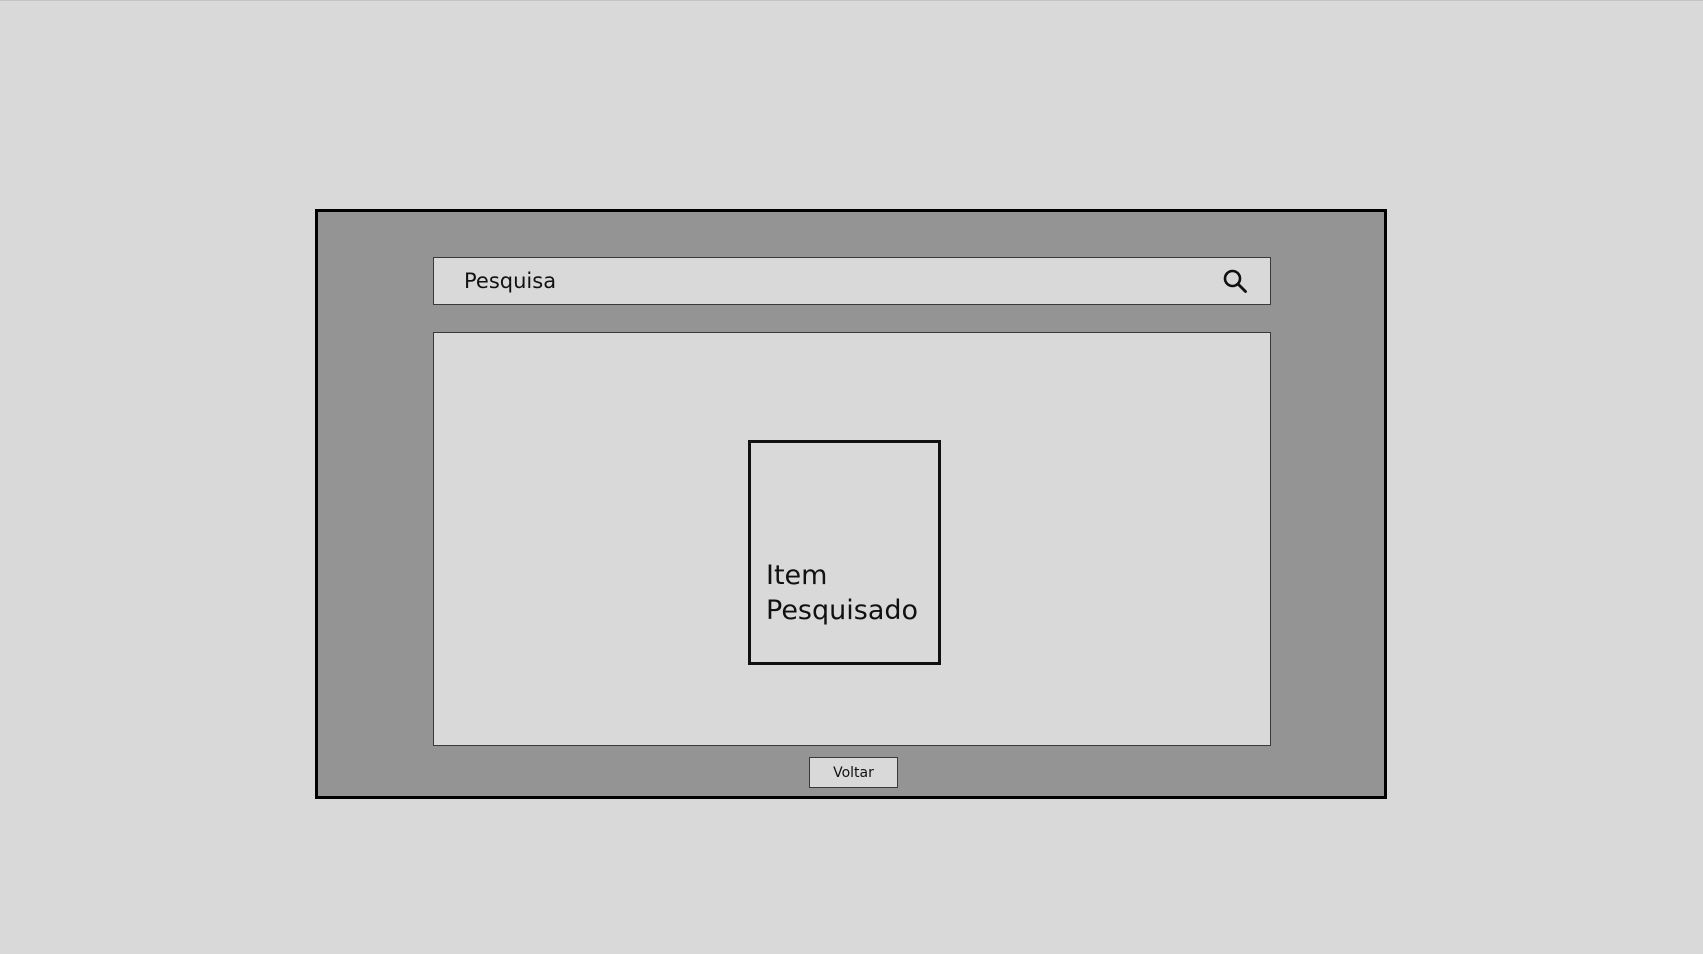 Image resolution: width=1703 pixels, height=954 pixels. Describe the element at coordinates (842, 593) in the screenshot. I see `result-card-label: Item Pesquisado` at that location.